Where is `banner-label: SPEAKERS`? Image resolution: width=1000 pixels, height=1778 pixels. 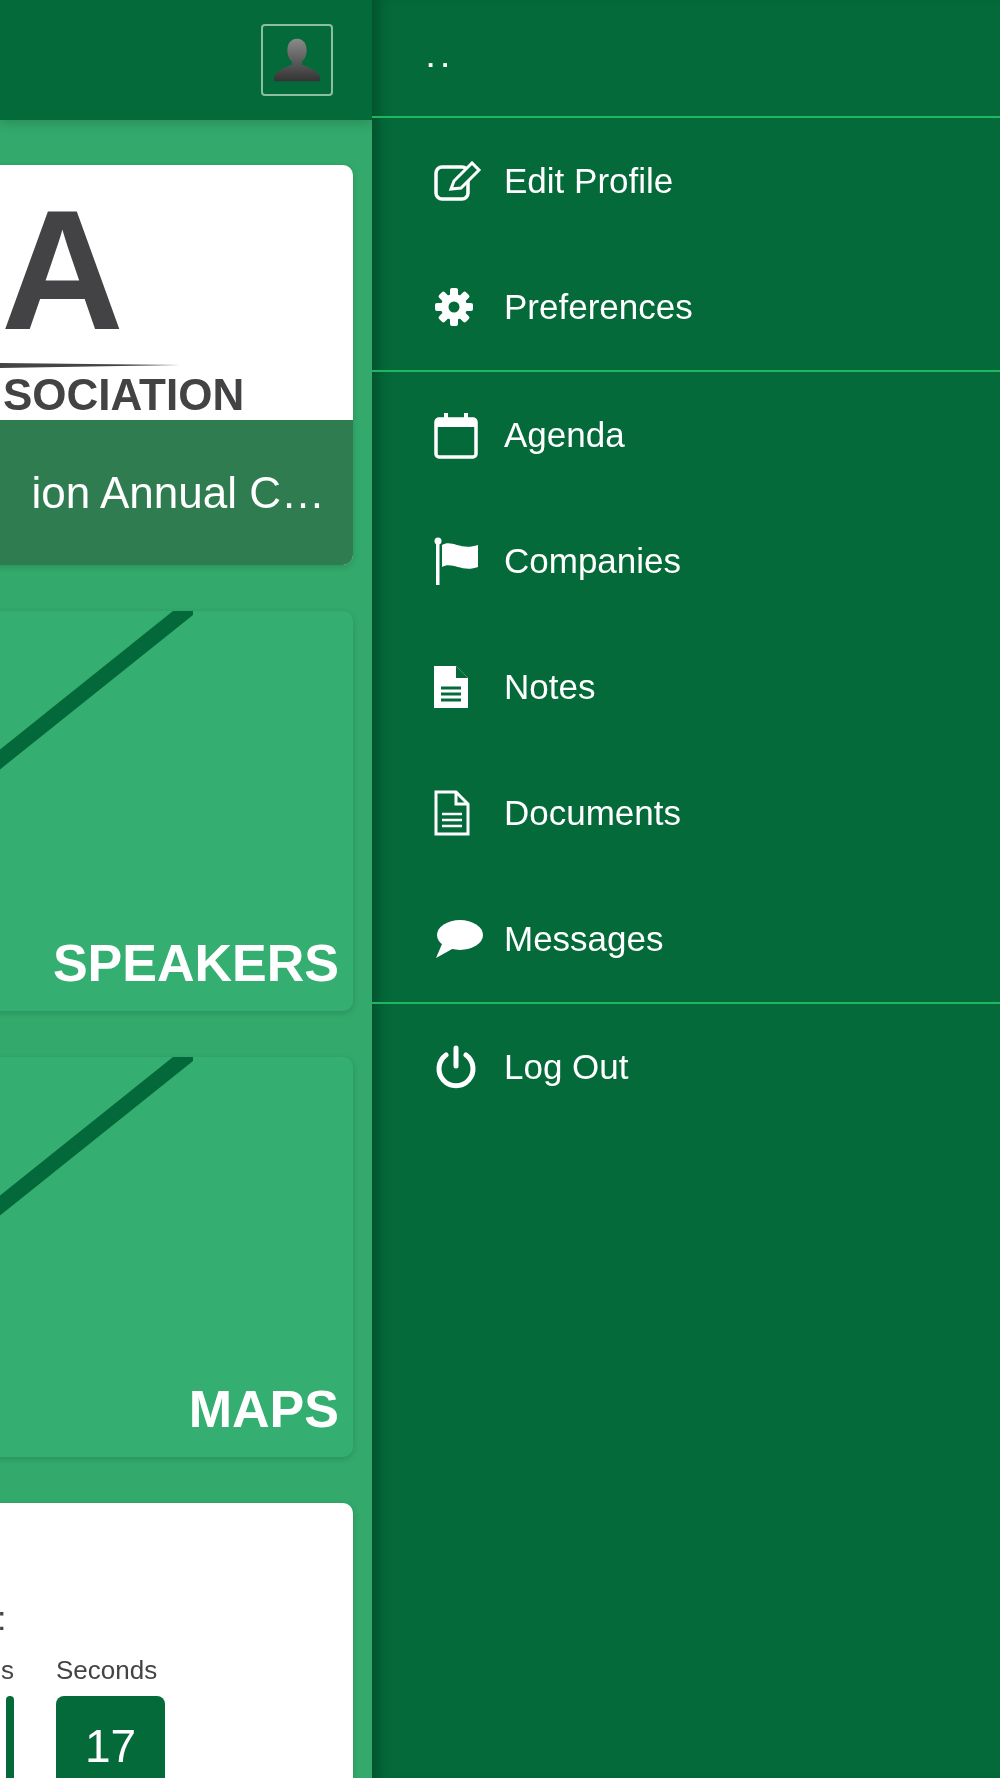 banner-label: SPEAKERS is located at coordinates (195, 963).